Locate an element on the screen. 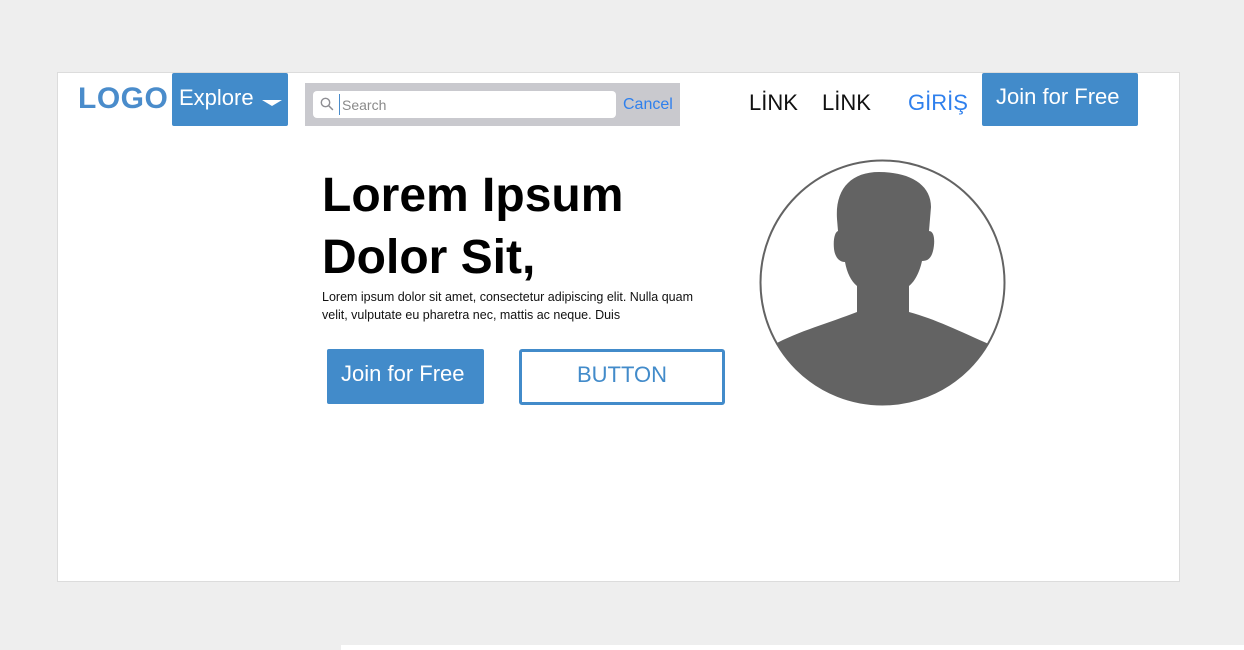 The image size is (1244, 650). search-field is located at coordinates (464, 104).